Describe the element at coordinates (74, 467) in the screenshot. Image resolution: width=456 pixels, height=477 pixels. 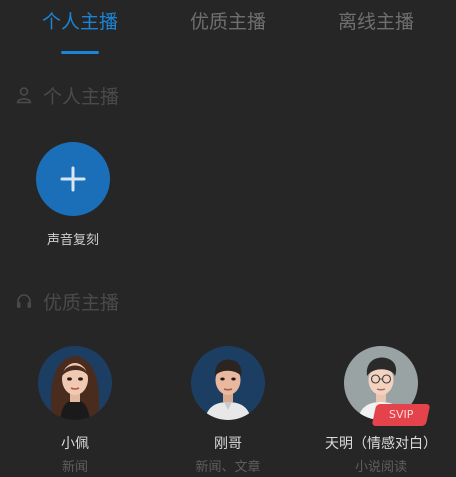
I see `anchor-tags: 新闻` at that location.